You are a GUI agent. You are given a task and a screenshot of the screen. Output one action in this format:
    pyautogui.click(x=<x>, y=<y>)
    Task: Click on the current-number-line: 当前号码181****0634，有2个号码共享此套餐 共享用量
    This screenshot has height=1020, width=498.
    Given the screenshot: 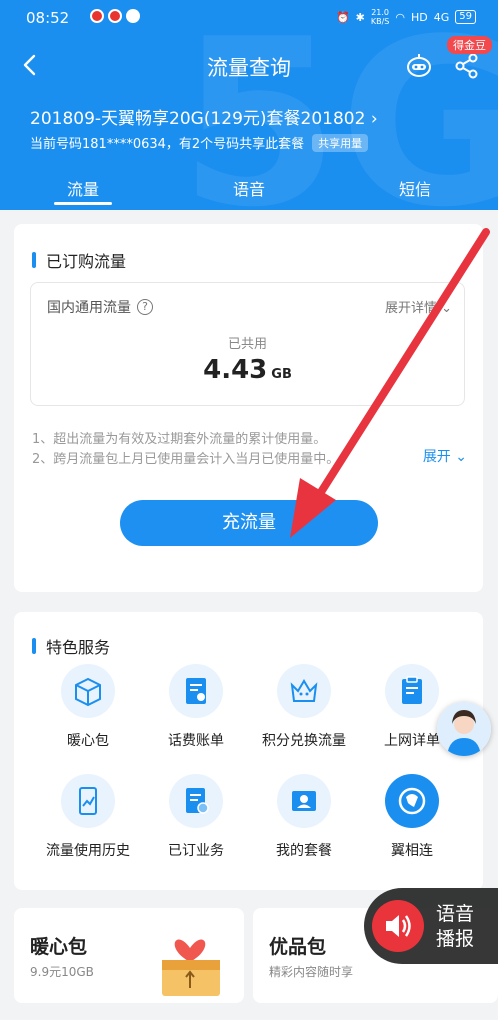 What is the action you would take?
    pyautogui.click(x=199, y=142)
    